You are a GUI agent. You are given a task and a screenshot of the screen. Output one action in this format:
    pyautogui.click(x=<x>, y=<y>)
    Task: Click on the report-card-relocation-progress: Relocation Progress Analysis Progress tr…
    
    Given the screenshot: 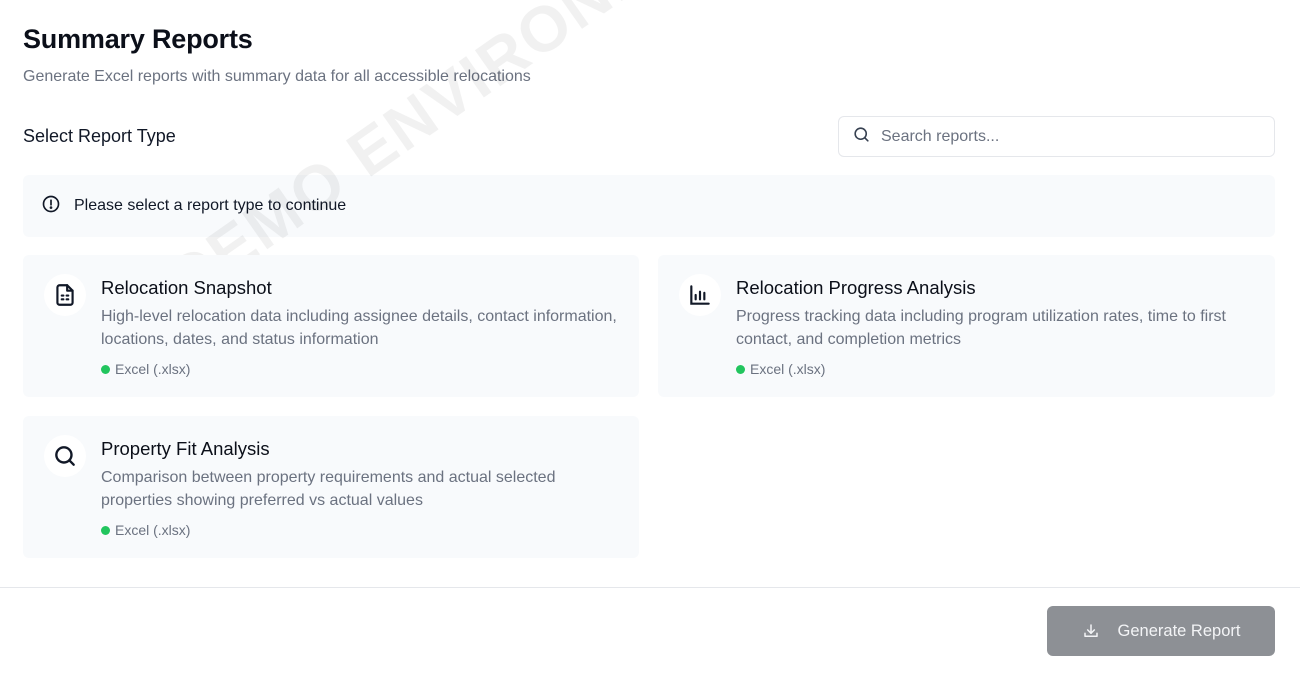 What is the action you would take?
    pyautogui.click(x=966, y=326)
    